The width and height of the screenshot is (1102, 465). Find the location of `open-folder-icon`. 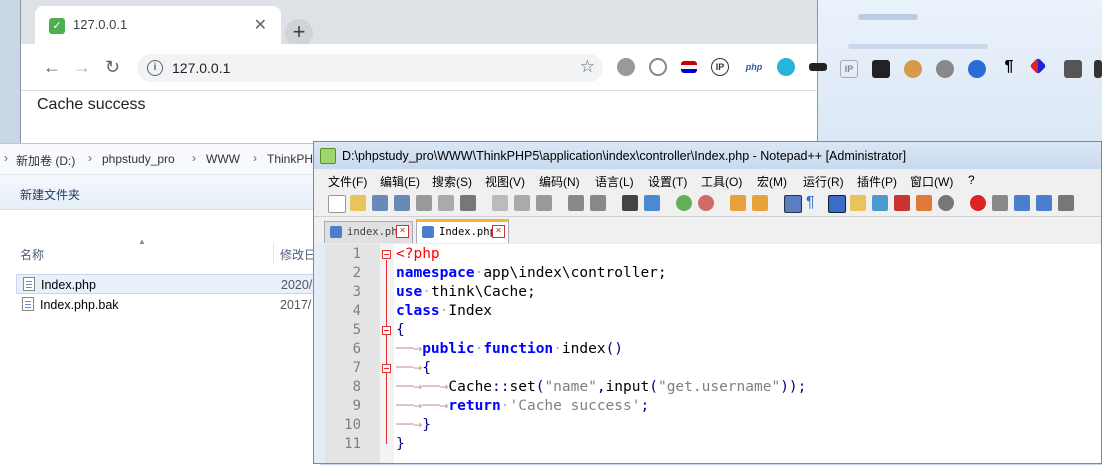

open-folder-icon is located at coordinates (358, 203).